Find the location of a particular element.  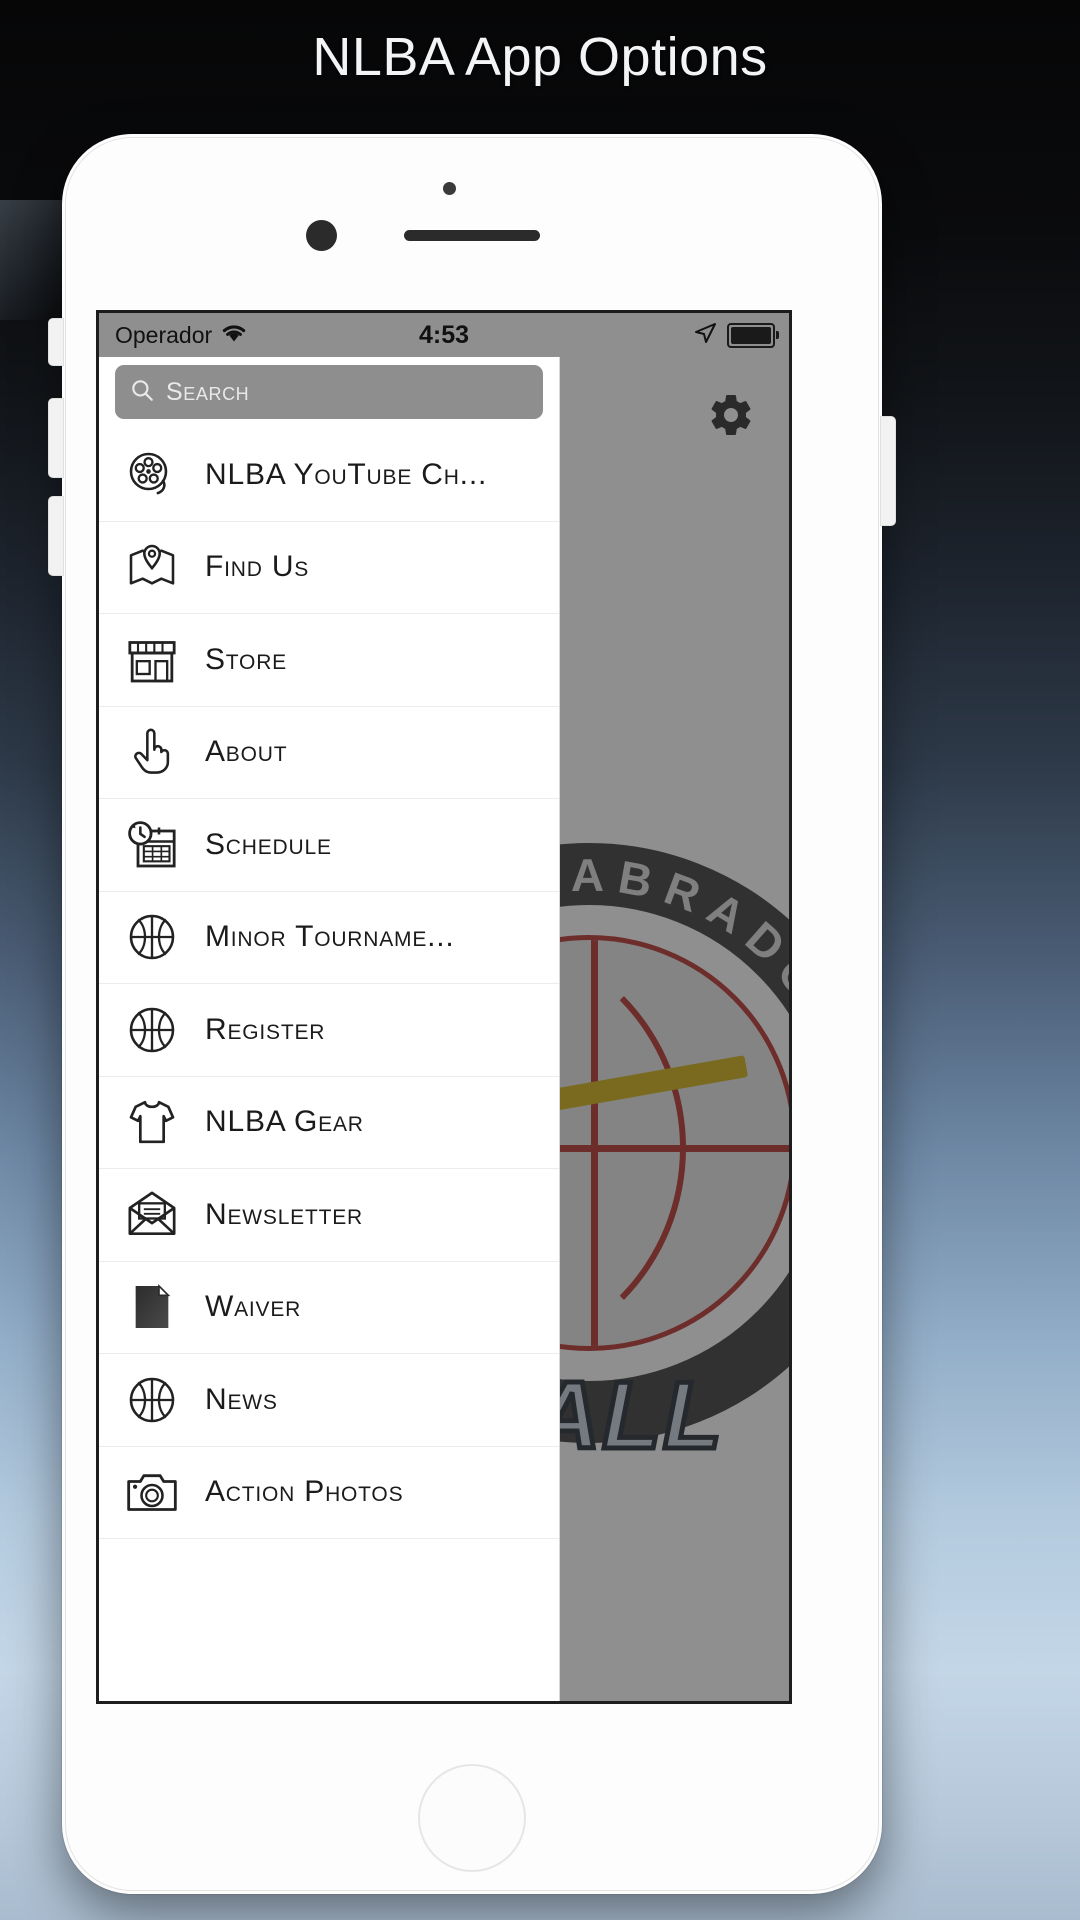

search-icon is located at coordinates (142, 392).